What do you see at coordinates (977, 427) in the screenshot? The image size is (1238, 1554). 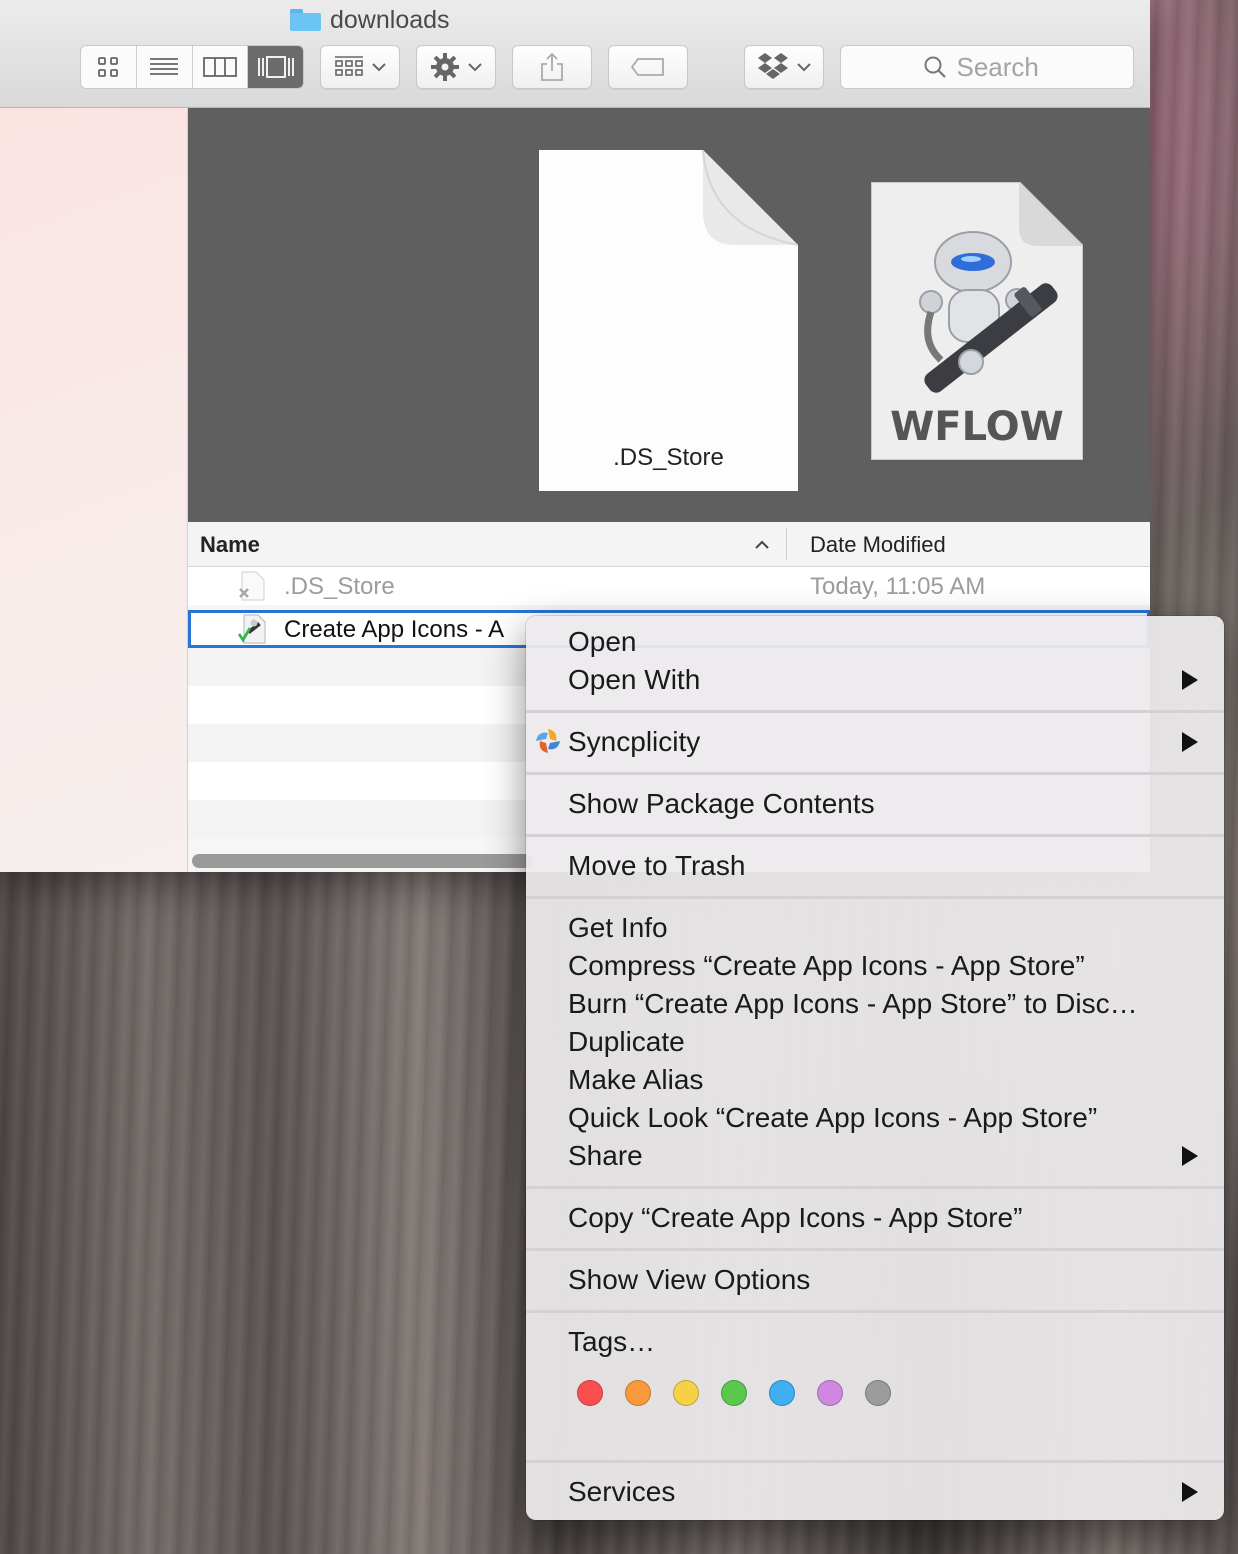 I see `wflow-label: WFLOW` at bounding box center [977, 427].